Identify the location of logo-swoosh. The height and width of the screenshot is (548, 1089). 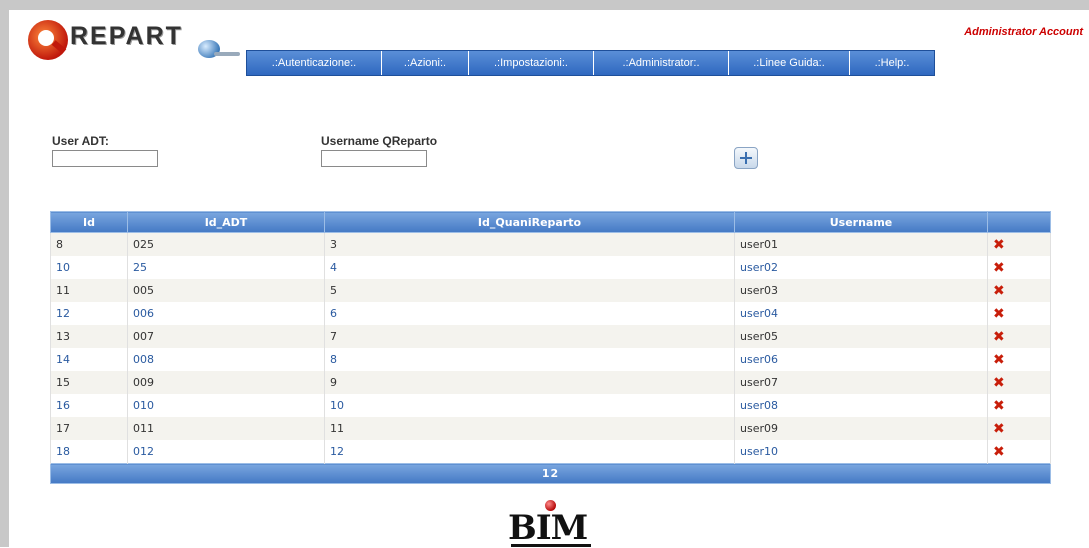
(227, 54).